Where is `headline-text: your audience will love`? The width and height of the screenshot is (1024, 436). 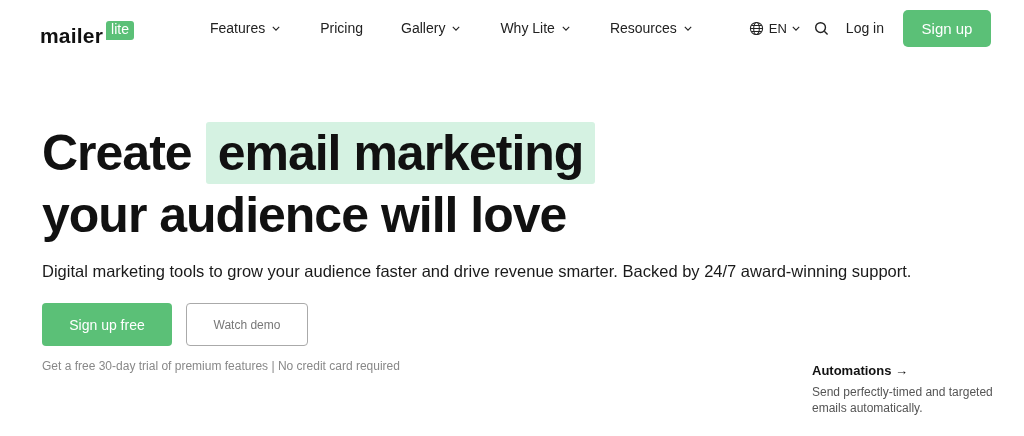 headline-text: your audience will love is located at coordinates (305, 215).